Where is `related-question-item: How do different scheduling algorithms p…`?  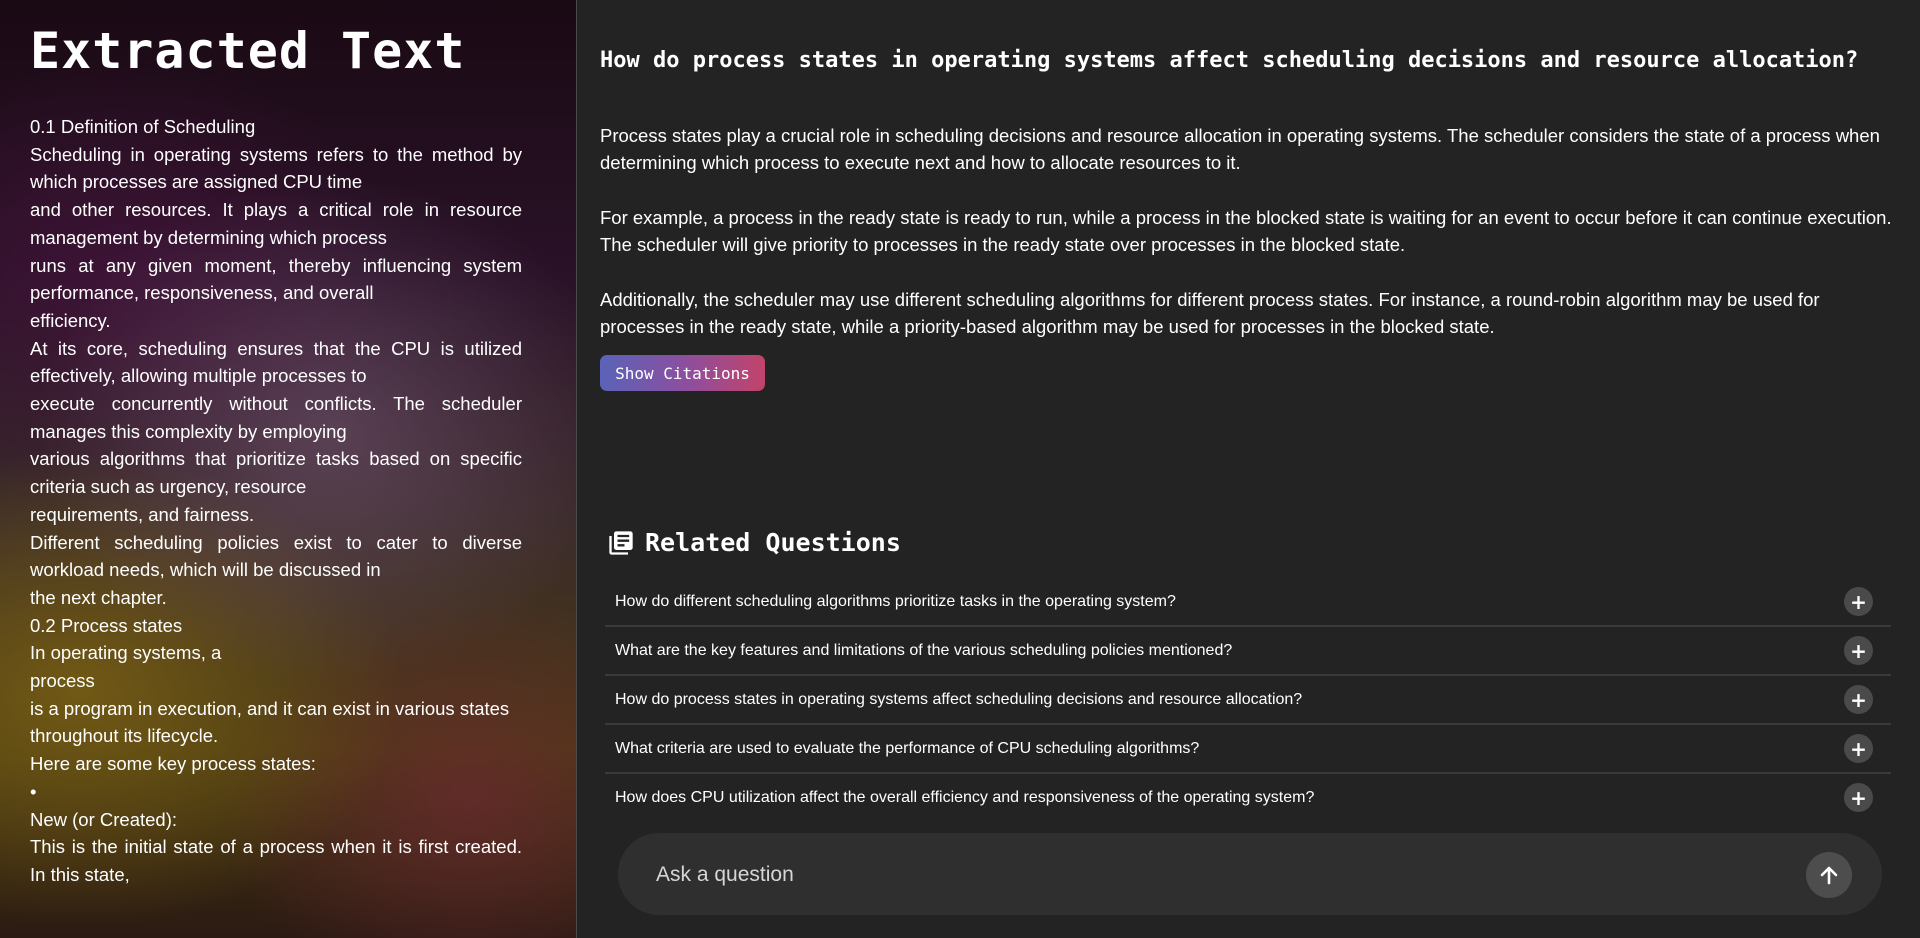
related-question-item: How do different scheduling algorithms p… is located at coordinates (1248, 602).